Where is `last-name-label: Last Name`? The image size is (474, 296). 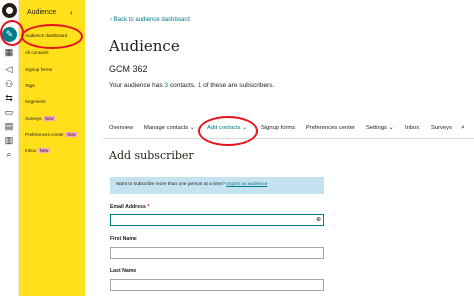 last-name-label: Last Name is located at coordinates (123, 271).